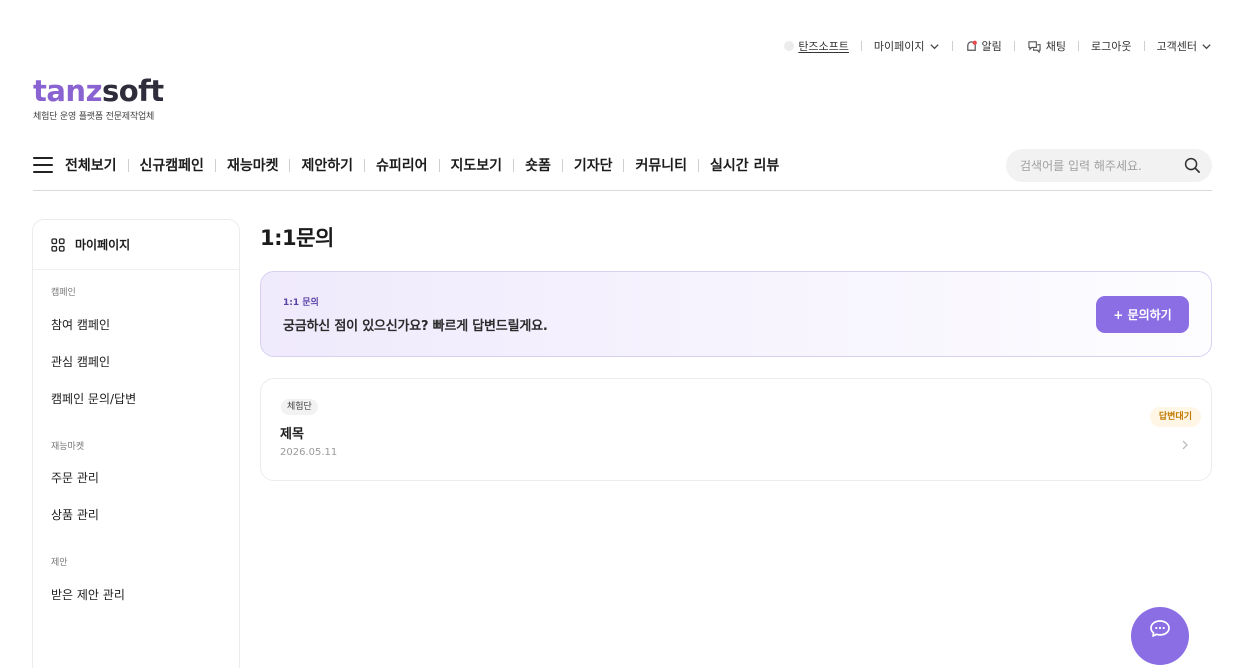 This screenshot has width=1244, height=668. I want to click on logo-wordmark: tanzsoft, so click(98, 91).